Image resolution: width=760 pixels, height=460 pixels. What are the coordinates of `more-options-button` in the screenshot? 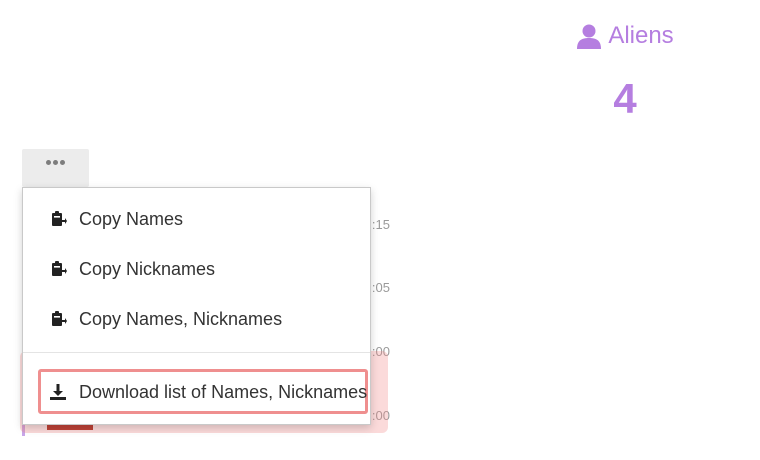 It's located at (55, 168).